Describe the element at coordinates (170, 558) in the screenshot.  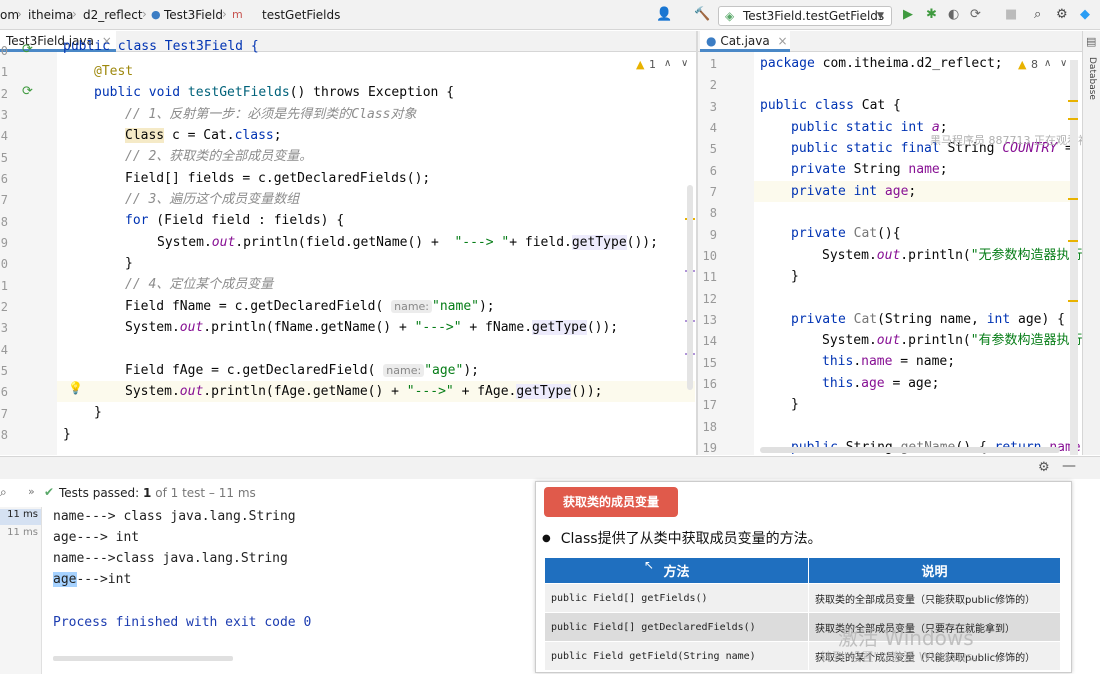
I see `console-line: name--->class java.lang.String` at that location.